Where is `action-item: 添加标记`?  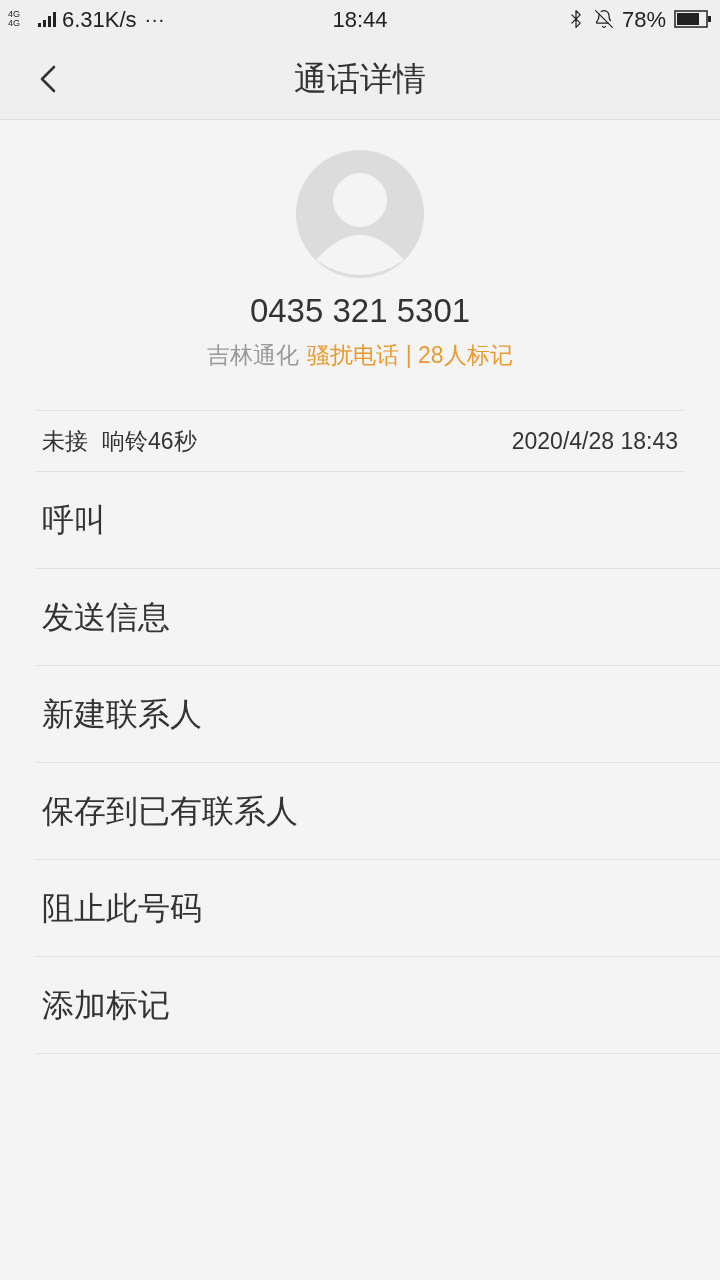
action-item: 添加标记 is located at coordinates (378, 1005).